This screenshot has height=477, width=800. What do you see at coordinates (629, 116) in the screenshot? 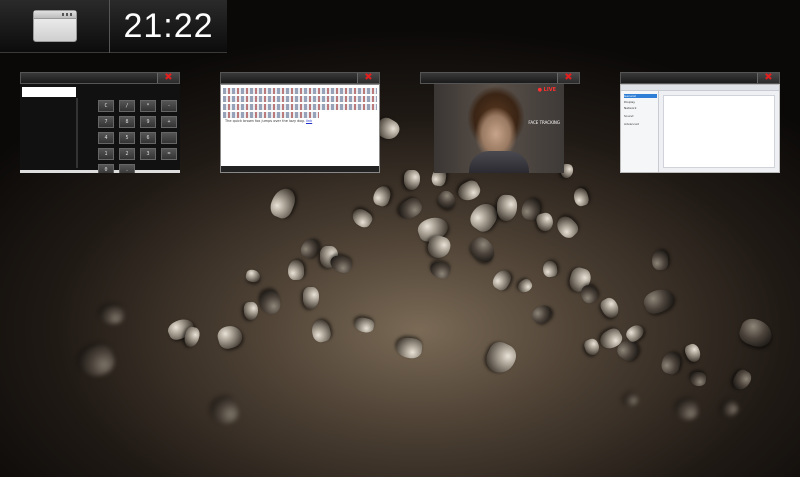
I see `settings-item: Sound` at bounding box center [629, 116].